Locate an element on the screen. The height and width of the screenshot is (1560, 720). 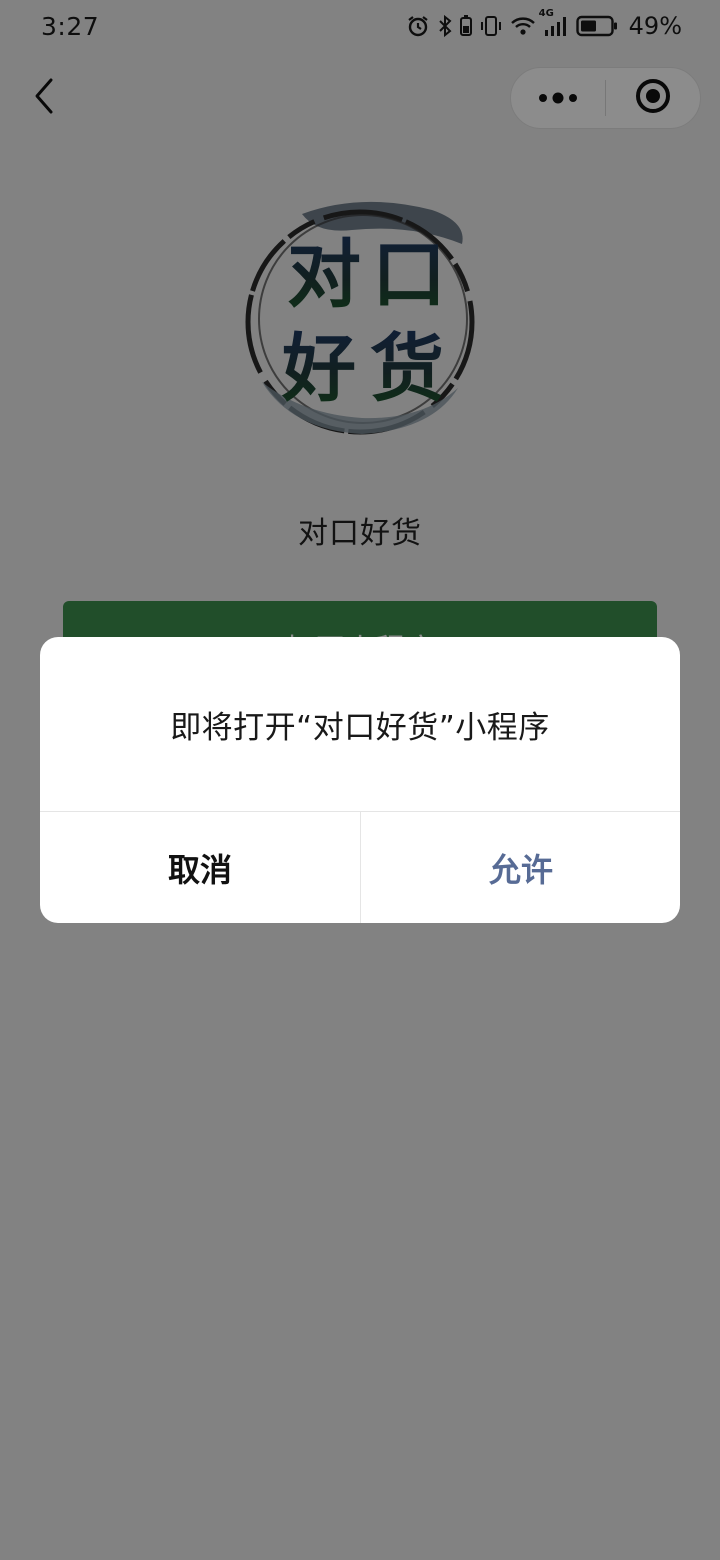
allow-button: 允许 is located at coordinates (520, 867).